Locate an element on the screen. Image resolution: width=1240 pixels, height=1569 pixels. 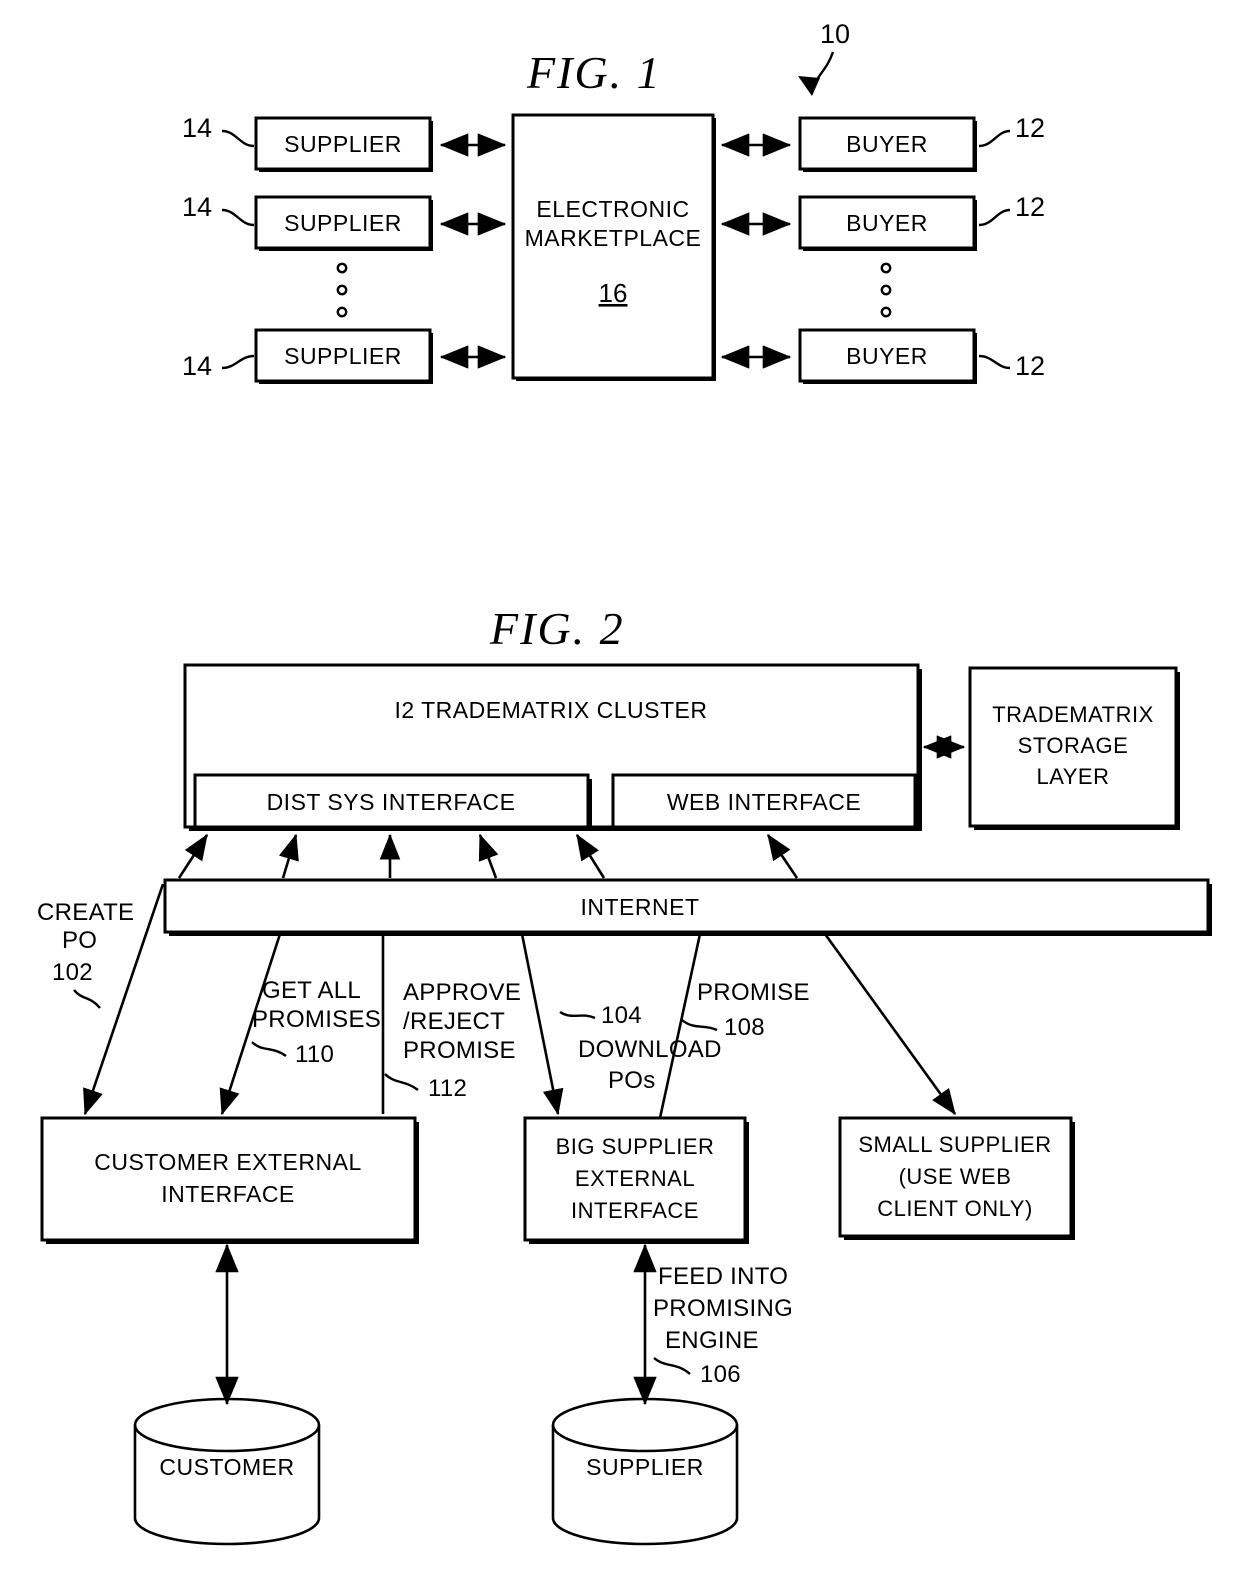
supplier-ref-3-leader is located at coordinates (238, 362).